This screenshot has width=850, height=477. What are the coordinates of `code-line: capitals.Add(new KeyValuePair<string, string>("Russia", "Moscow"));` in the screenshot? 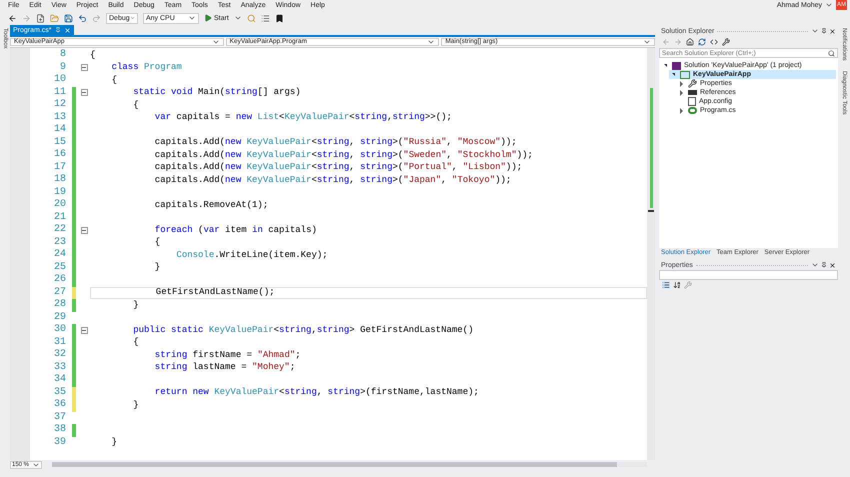 It's located at (335, 143).